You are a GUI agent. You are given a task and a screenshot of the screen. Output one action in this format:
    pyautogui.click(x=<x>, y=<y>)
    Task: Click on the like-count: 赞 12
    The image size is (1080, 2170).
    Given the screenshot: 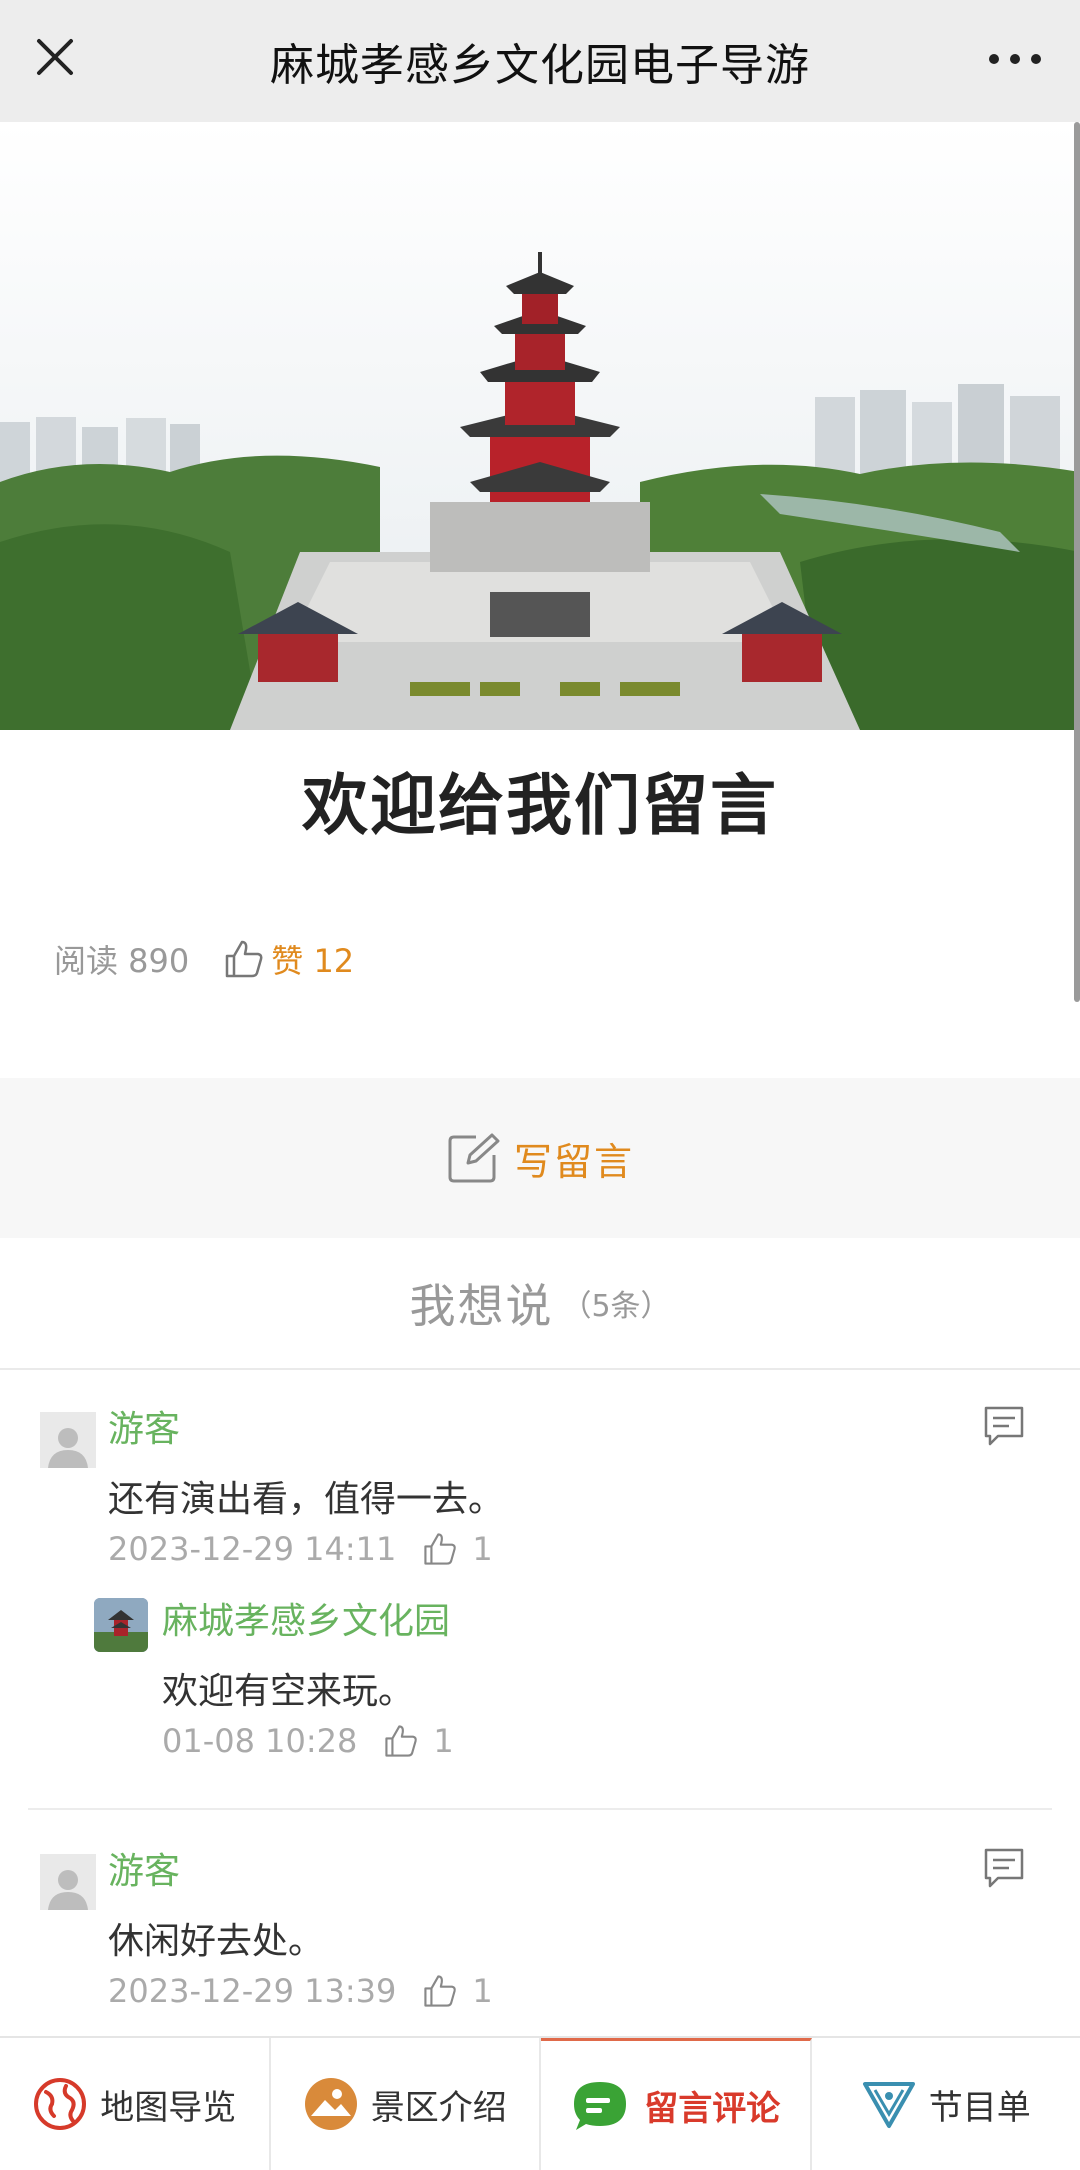 What is the action you would take?
    pyautogui.click(x=313, y=961)
    